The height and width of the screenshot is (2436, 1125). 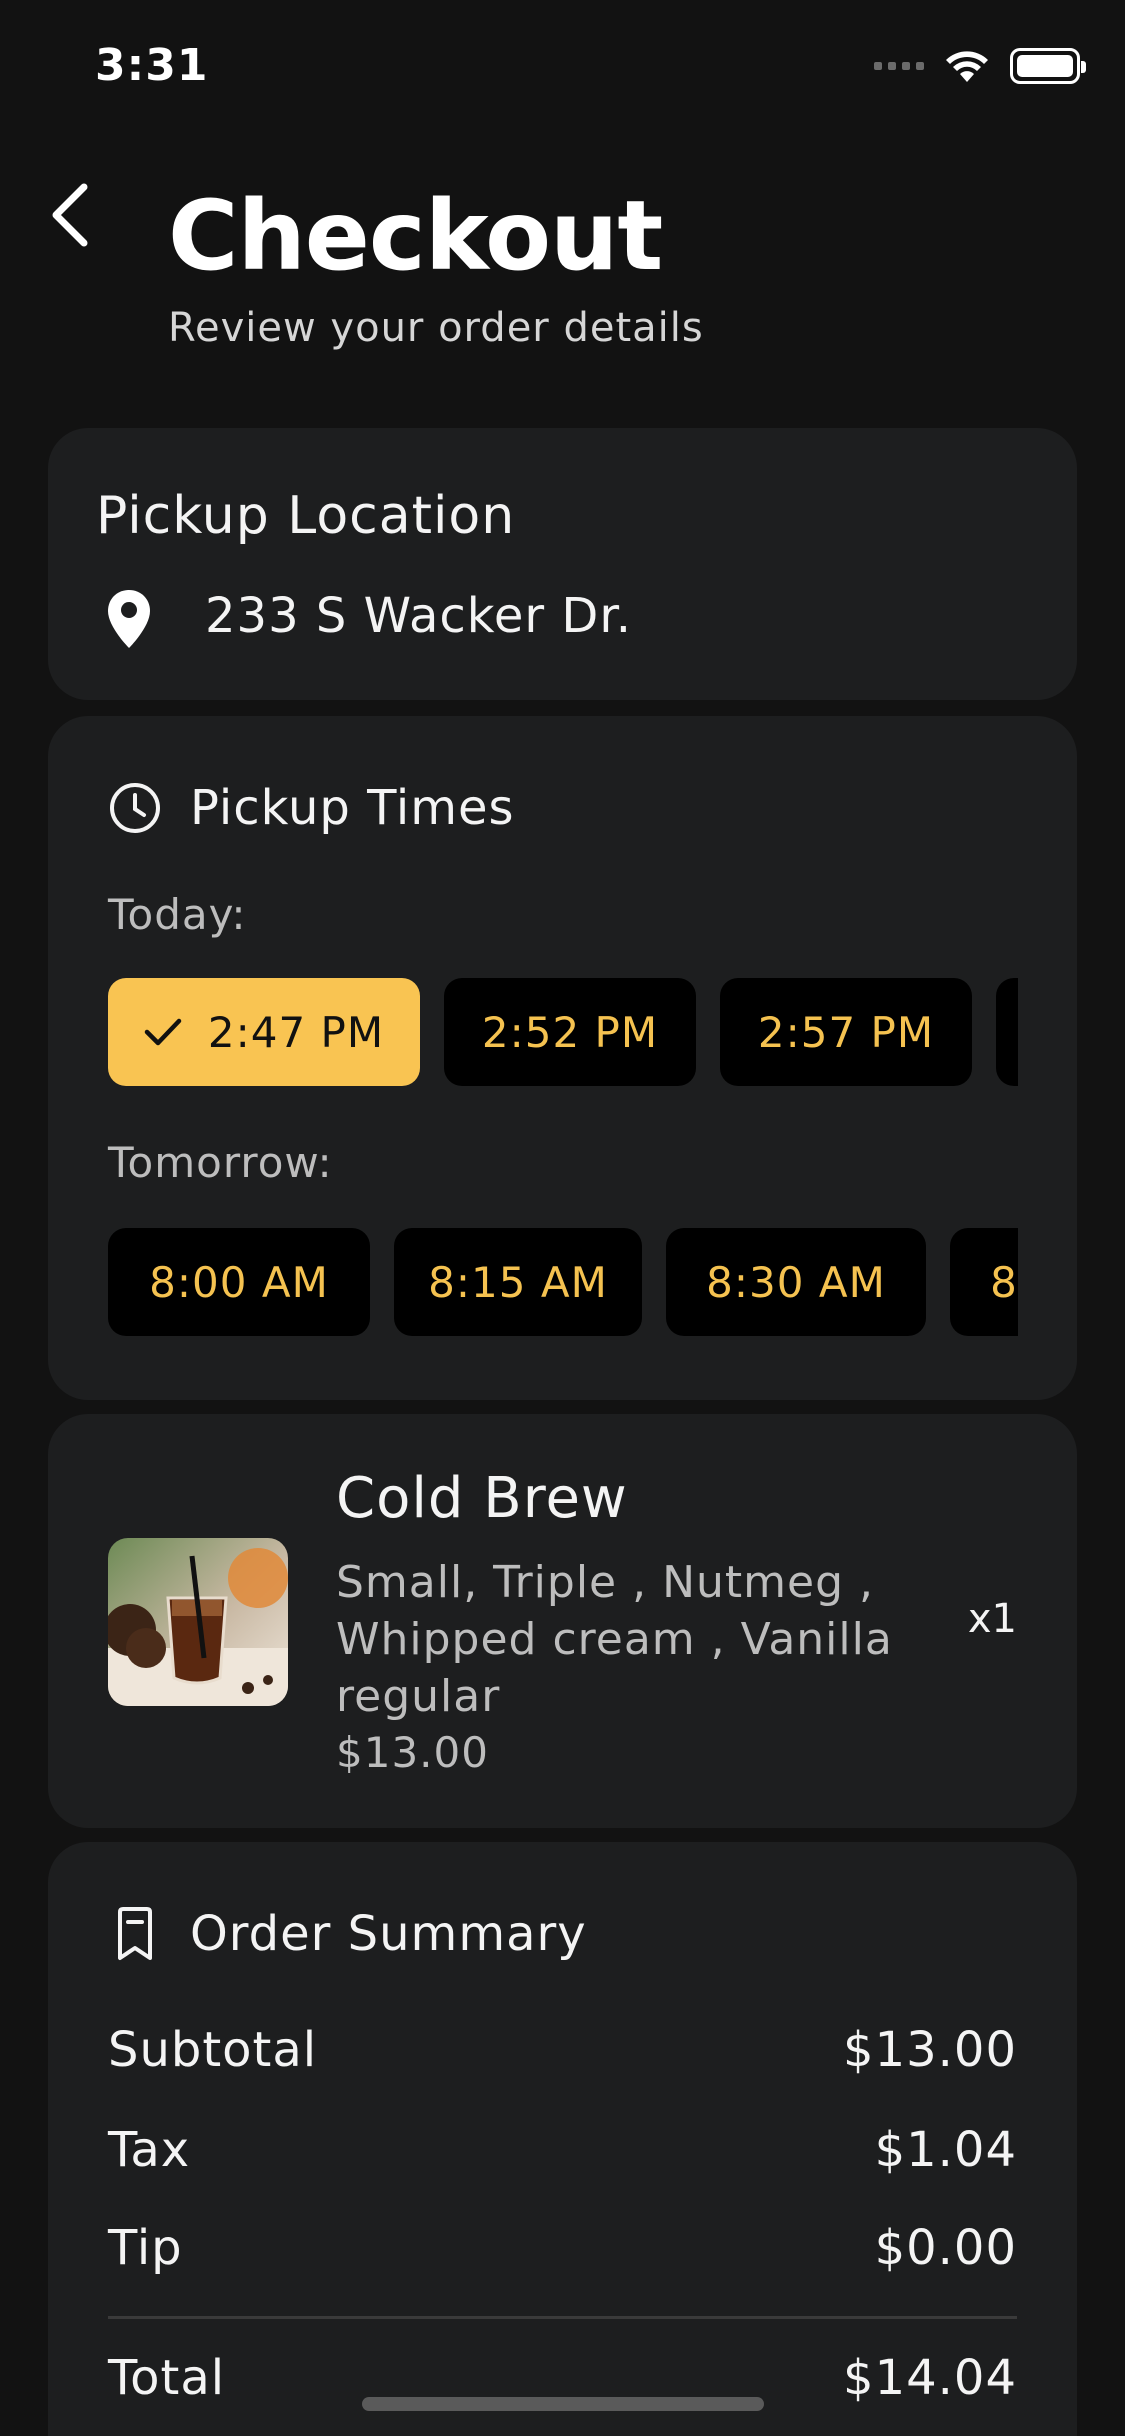 What do you see at coordinates (930, 2050) in the screenshot?
I see `summary-value: $13.00` at bounding box center [930, 2050].